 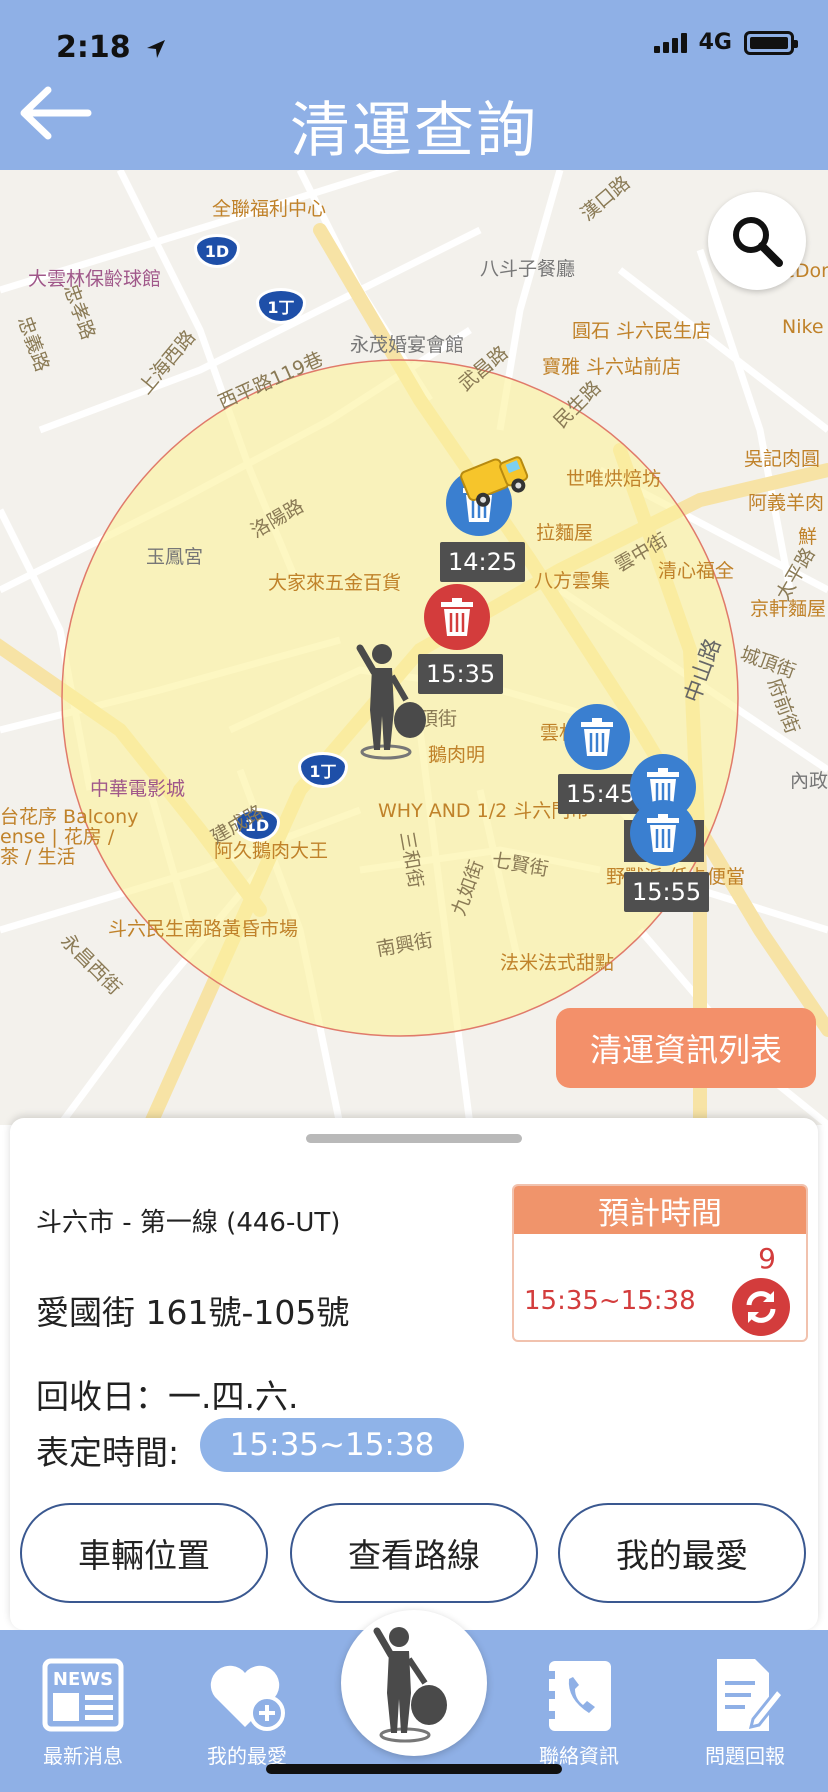 What do you see at coordinates (610, 1301) in the screenshot?
I see `estimated-time-value: 15:35~15:38` at bounding box center [610, 1301].